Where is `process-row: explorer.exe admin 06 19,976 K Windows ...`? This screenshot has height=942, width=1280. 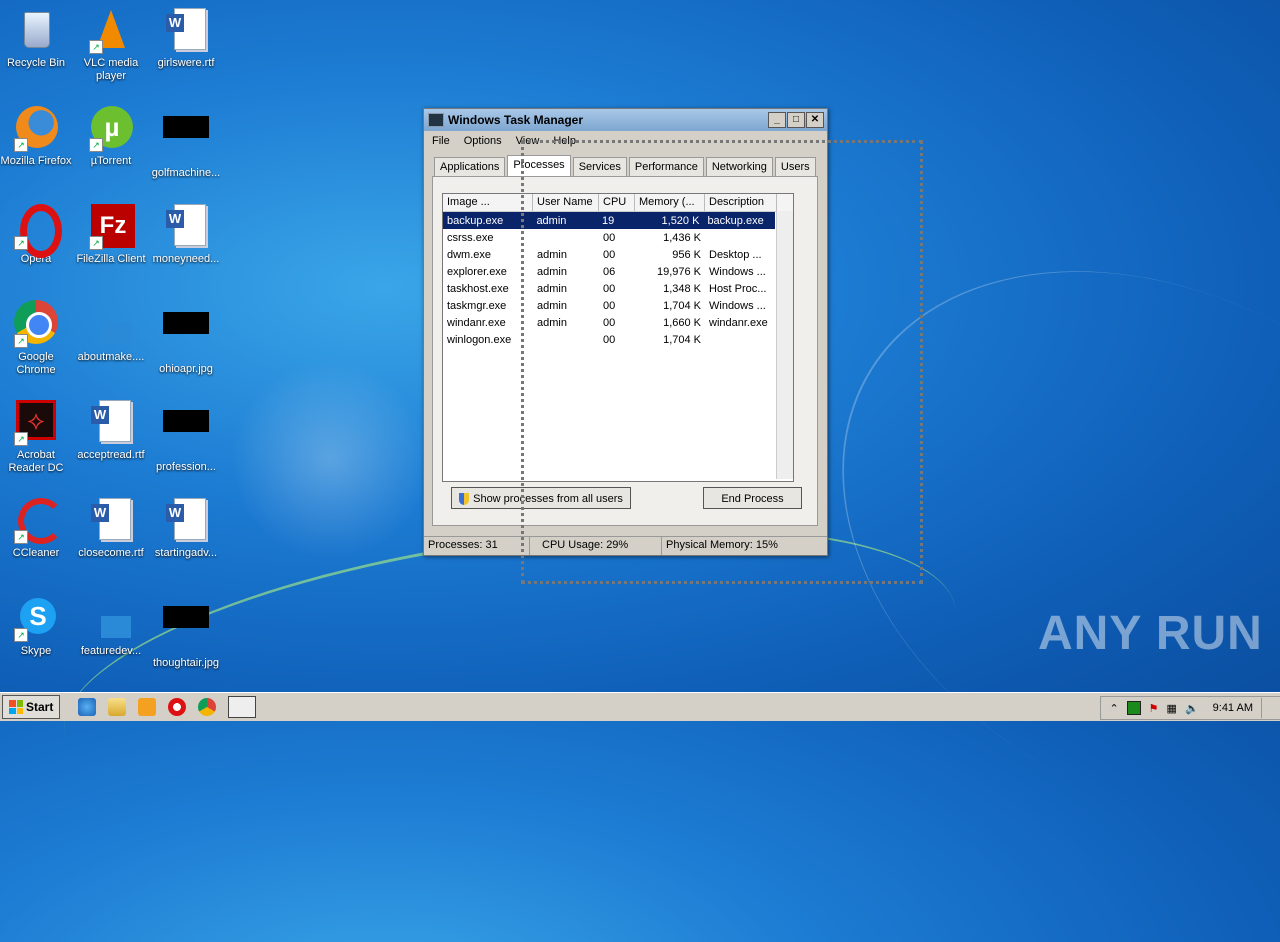 process-row: explorer.exe admin 06 19,976 K Windows ... is located at coordinates (618, 271).